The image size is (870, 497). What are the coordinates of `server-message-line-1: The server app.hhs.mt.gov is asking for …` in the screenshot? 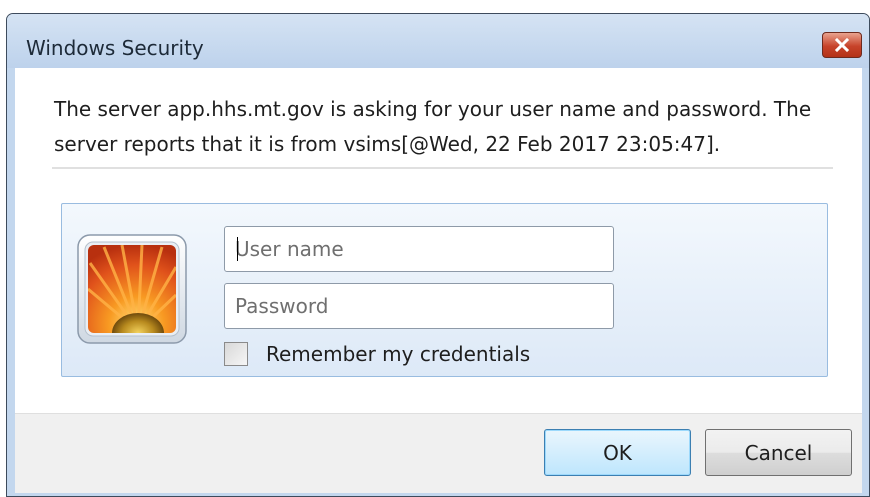 It's located at (433, 109).